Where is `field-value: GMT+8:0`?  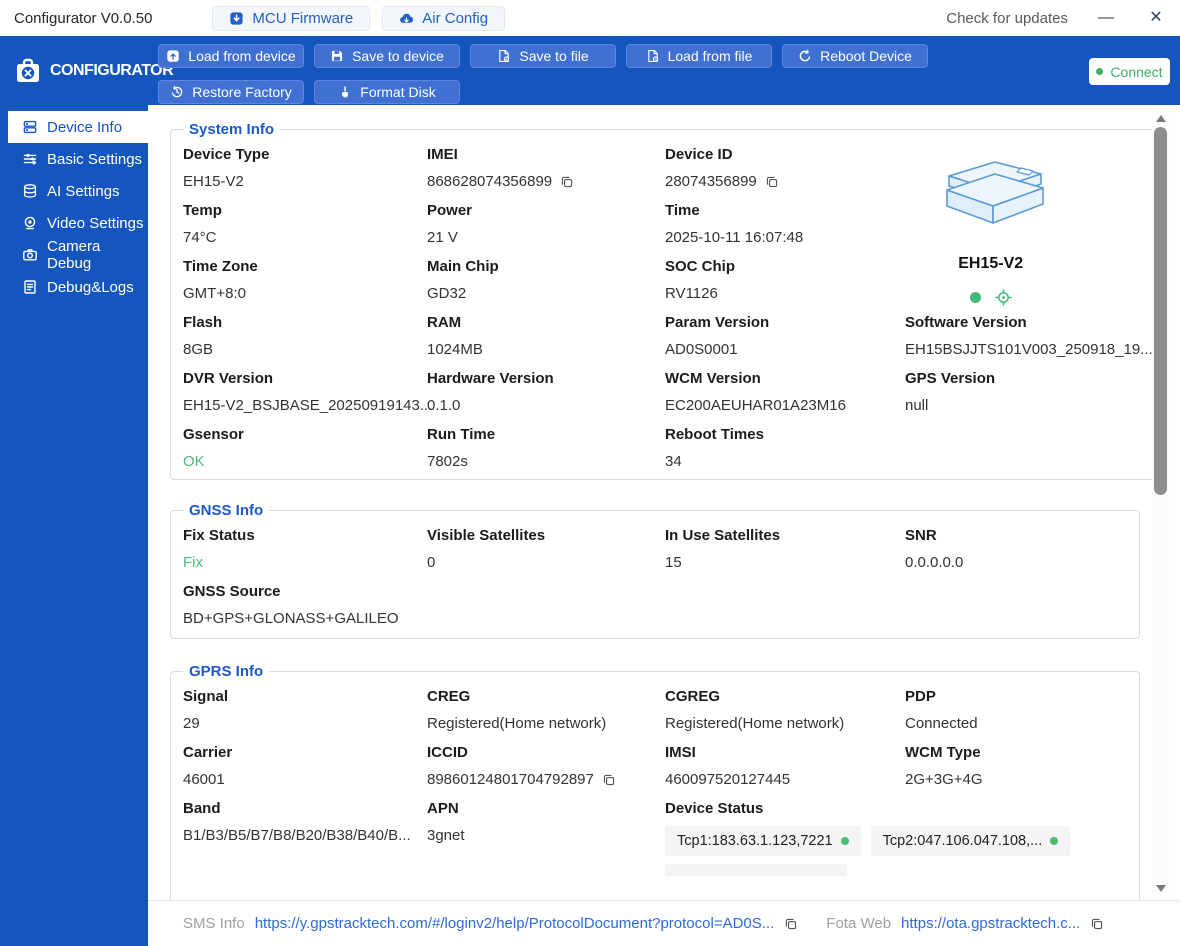
field-value: GMT+8:0 is located at coordinates (214, 293).